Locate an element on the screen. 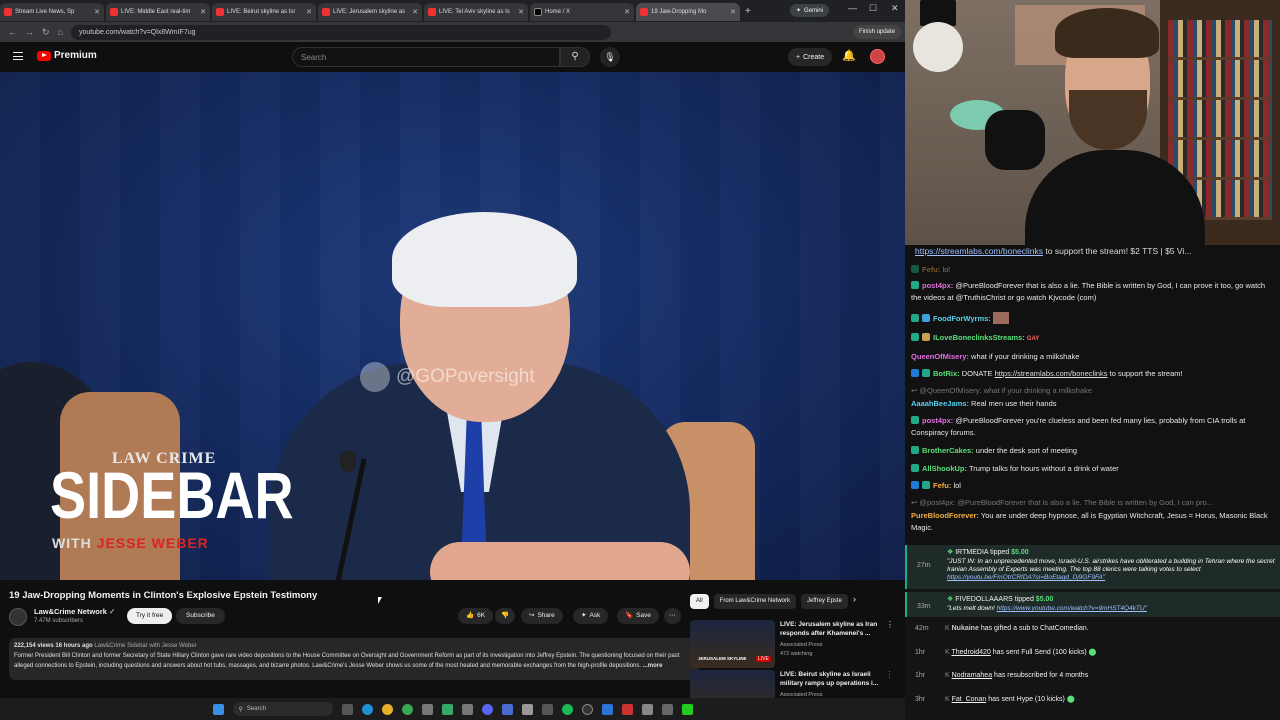  maximize-icon: ☐ is located at coordinates (873, 8).